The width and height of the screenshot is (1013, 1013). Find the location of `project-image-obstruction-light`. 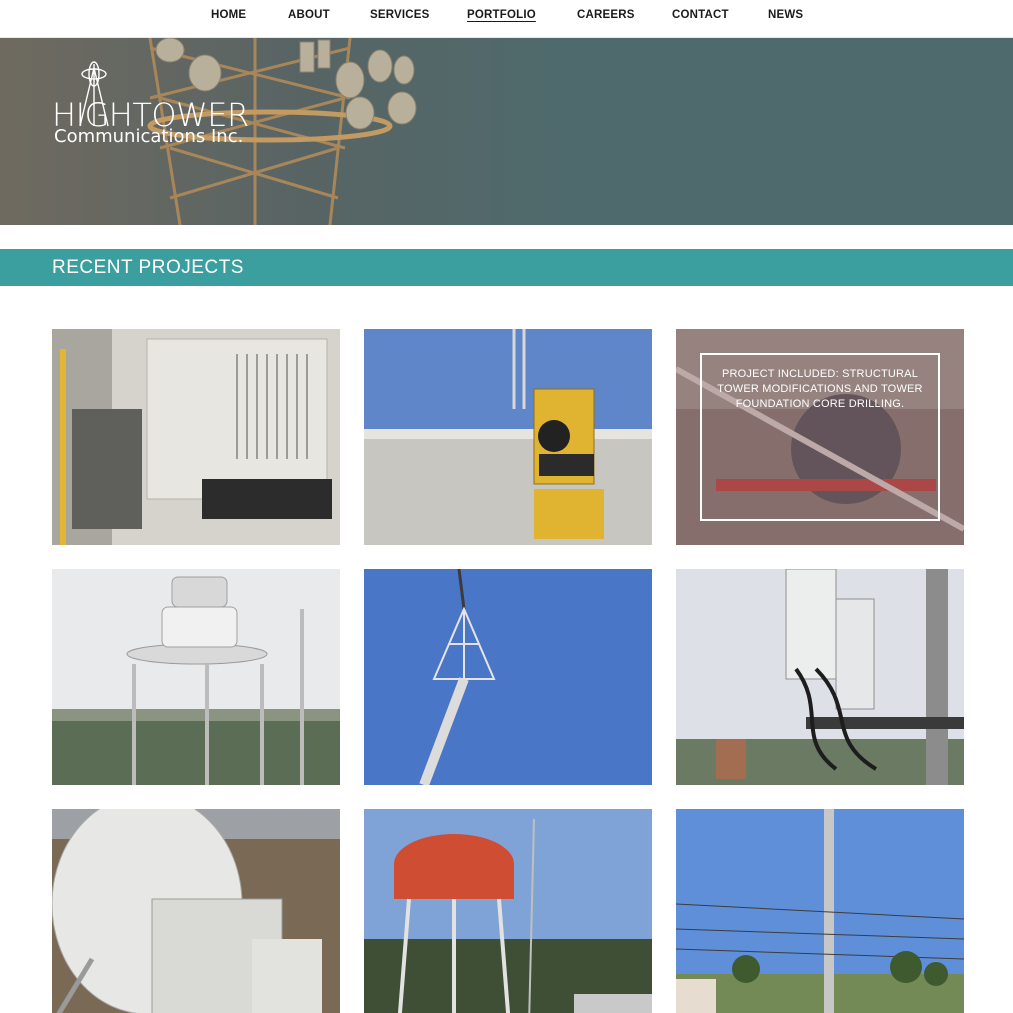

project-image-obstruction-light is located at coordinates (196, 677).